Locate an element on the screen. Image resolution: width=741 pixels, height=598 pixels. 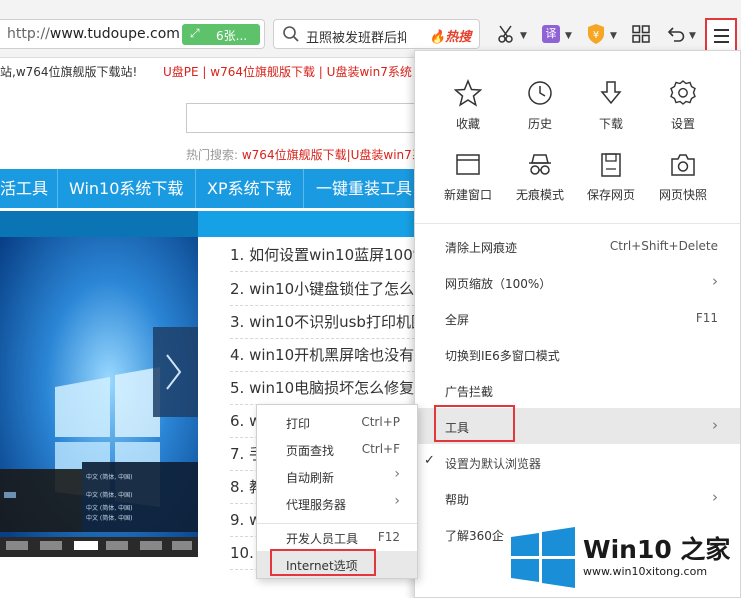
download-icon is located at coordinates (611, 93).